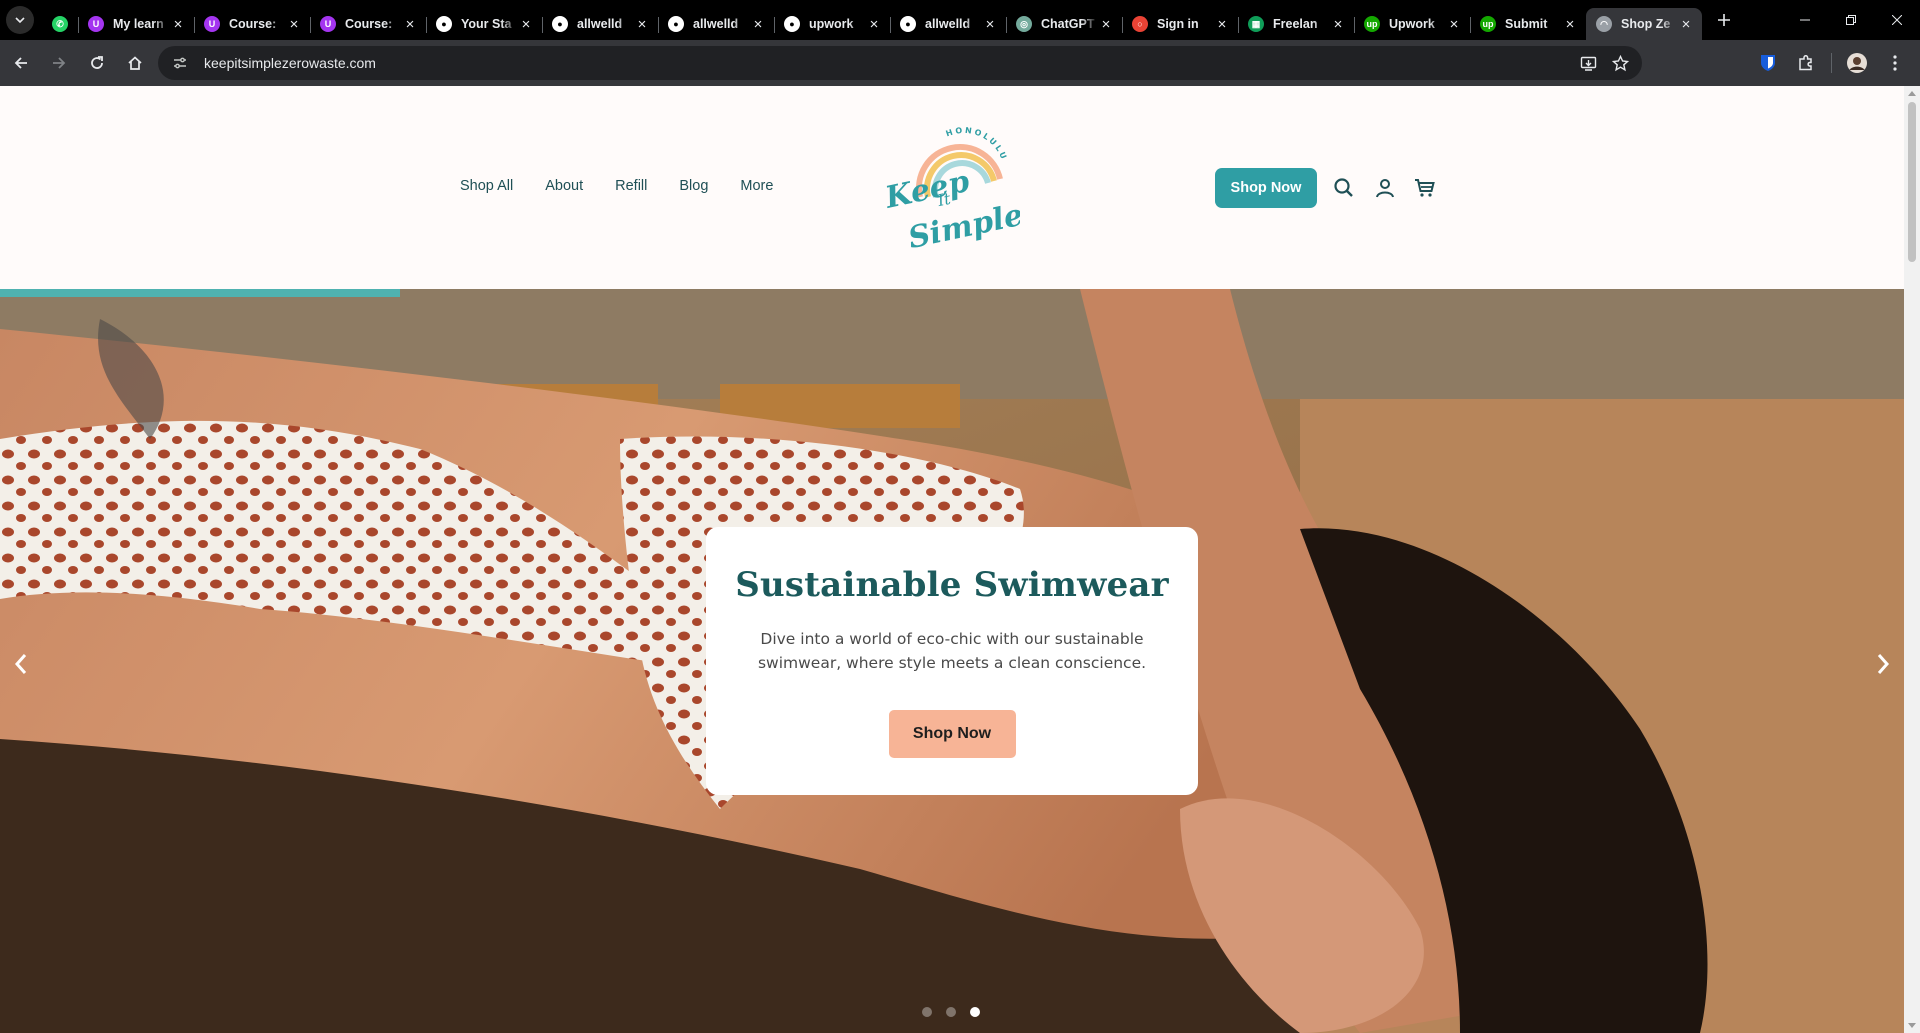  Describe the element at coordinates (1528, 24) in the screenshot. I see `browser-tab: up Submit ×` at that location.